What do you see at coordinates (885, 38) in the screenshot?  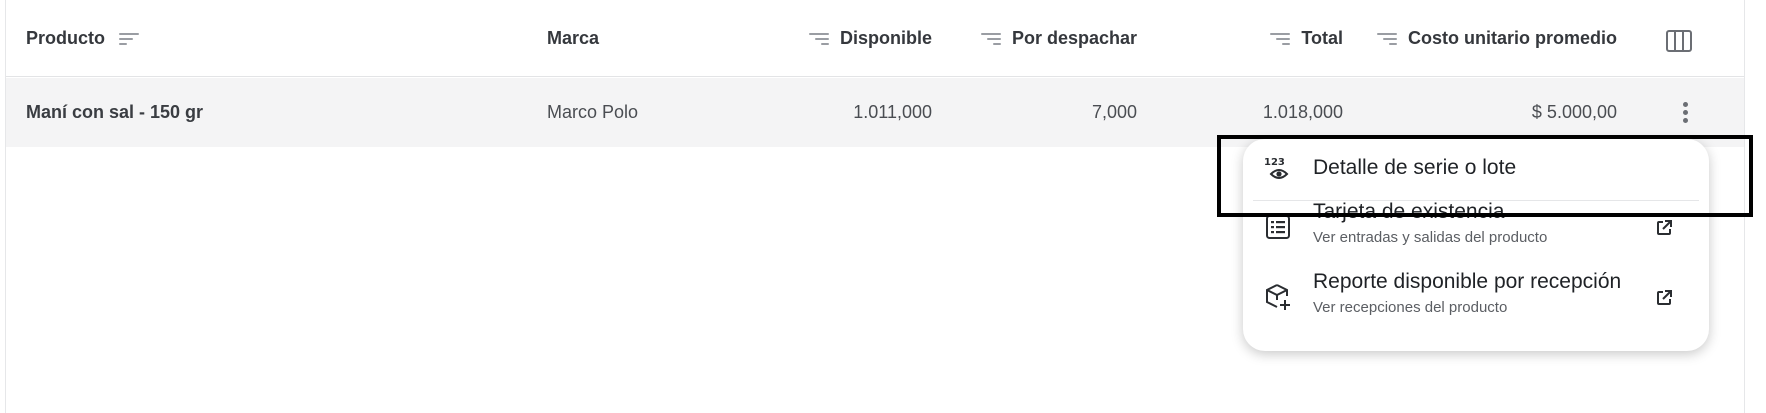 I see `column-label: Disponible` at bounding box center [885, 38].